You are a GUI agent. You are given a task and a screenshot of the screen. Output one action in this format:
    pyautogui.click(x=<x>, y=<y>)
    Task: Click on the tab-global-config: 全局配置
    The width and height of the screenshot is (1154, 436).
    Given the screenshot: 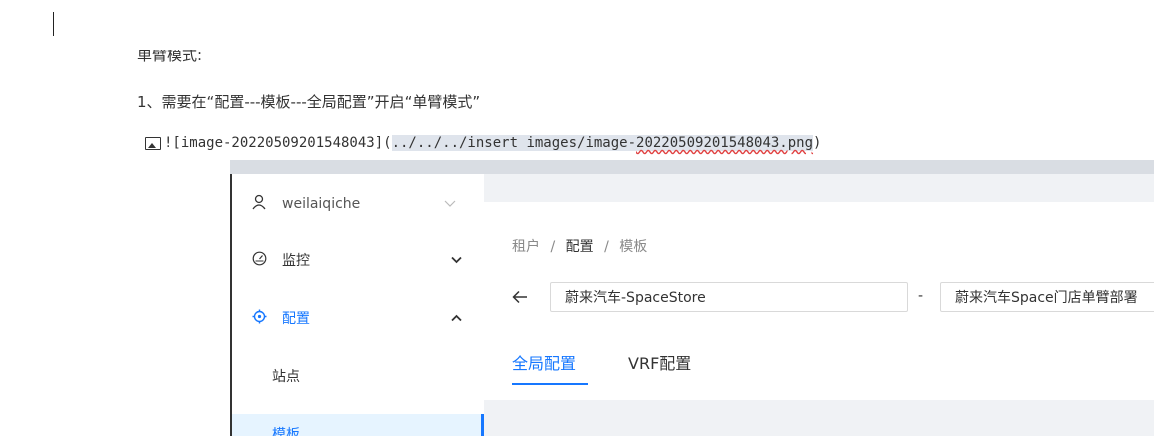 What is the action you would take?
    pyautogui.click(x=544, y=362)
    